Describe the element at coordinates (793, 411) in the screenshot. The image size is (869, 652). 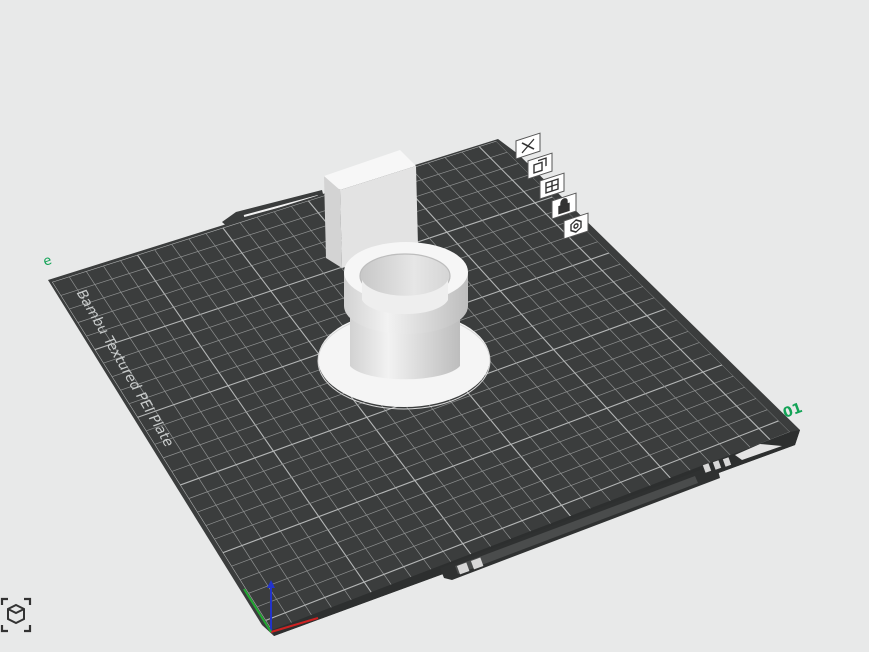
I see `plate-number-label: 01` at that location.